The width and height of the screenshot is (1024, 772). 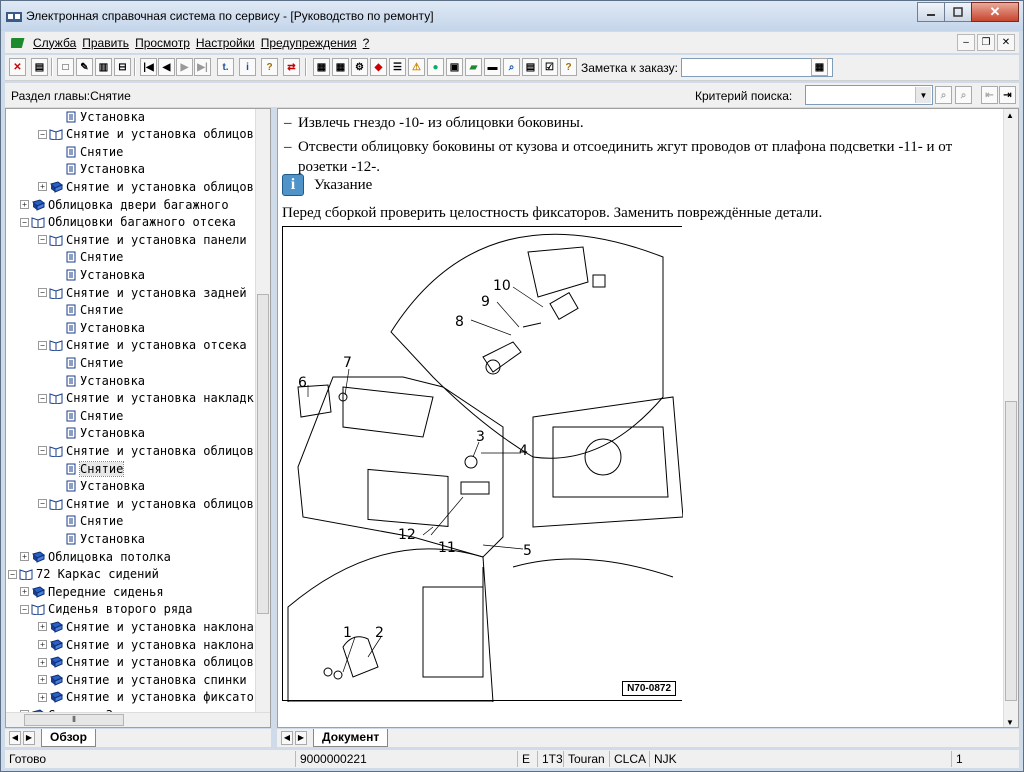 What do you see at coordinates (1006, 42) in the screenshot?
I see `mdi-close-button: ✕` at bounding box center [1006, 42].